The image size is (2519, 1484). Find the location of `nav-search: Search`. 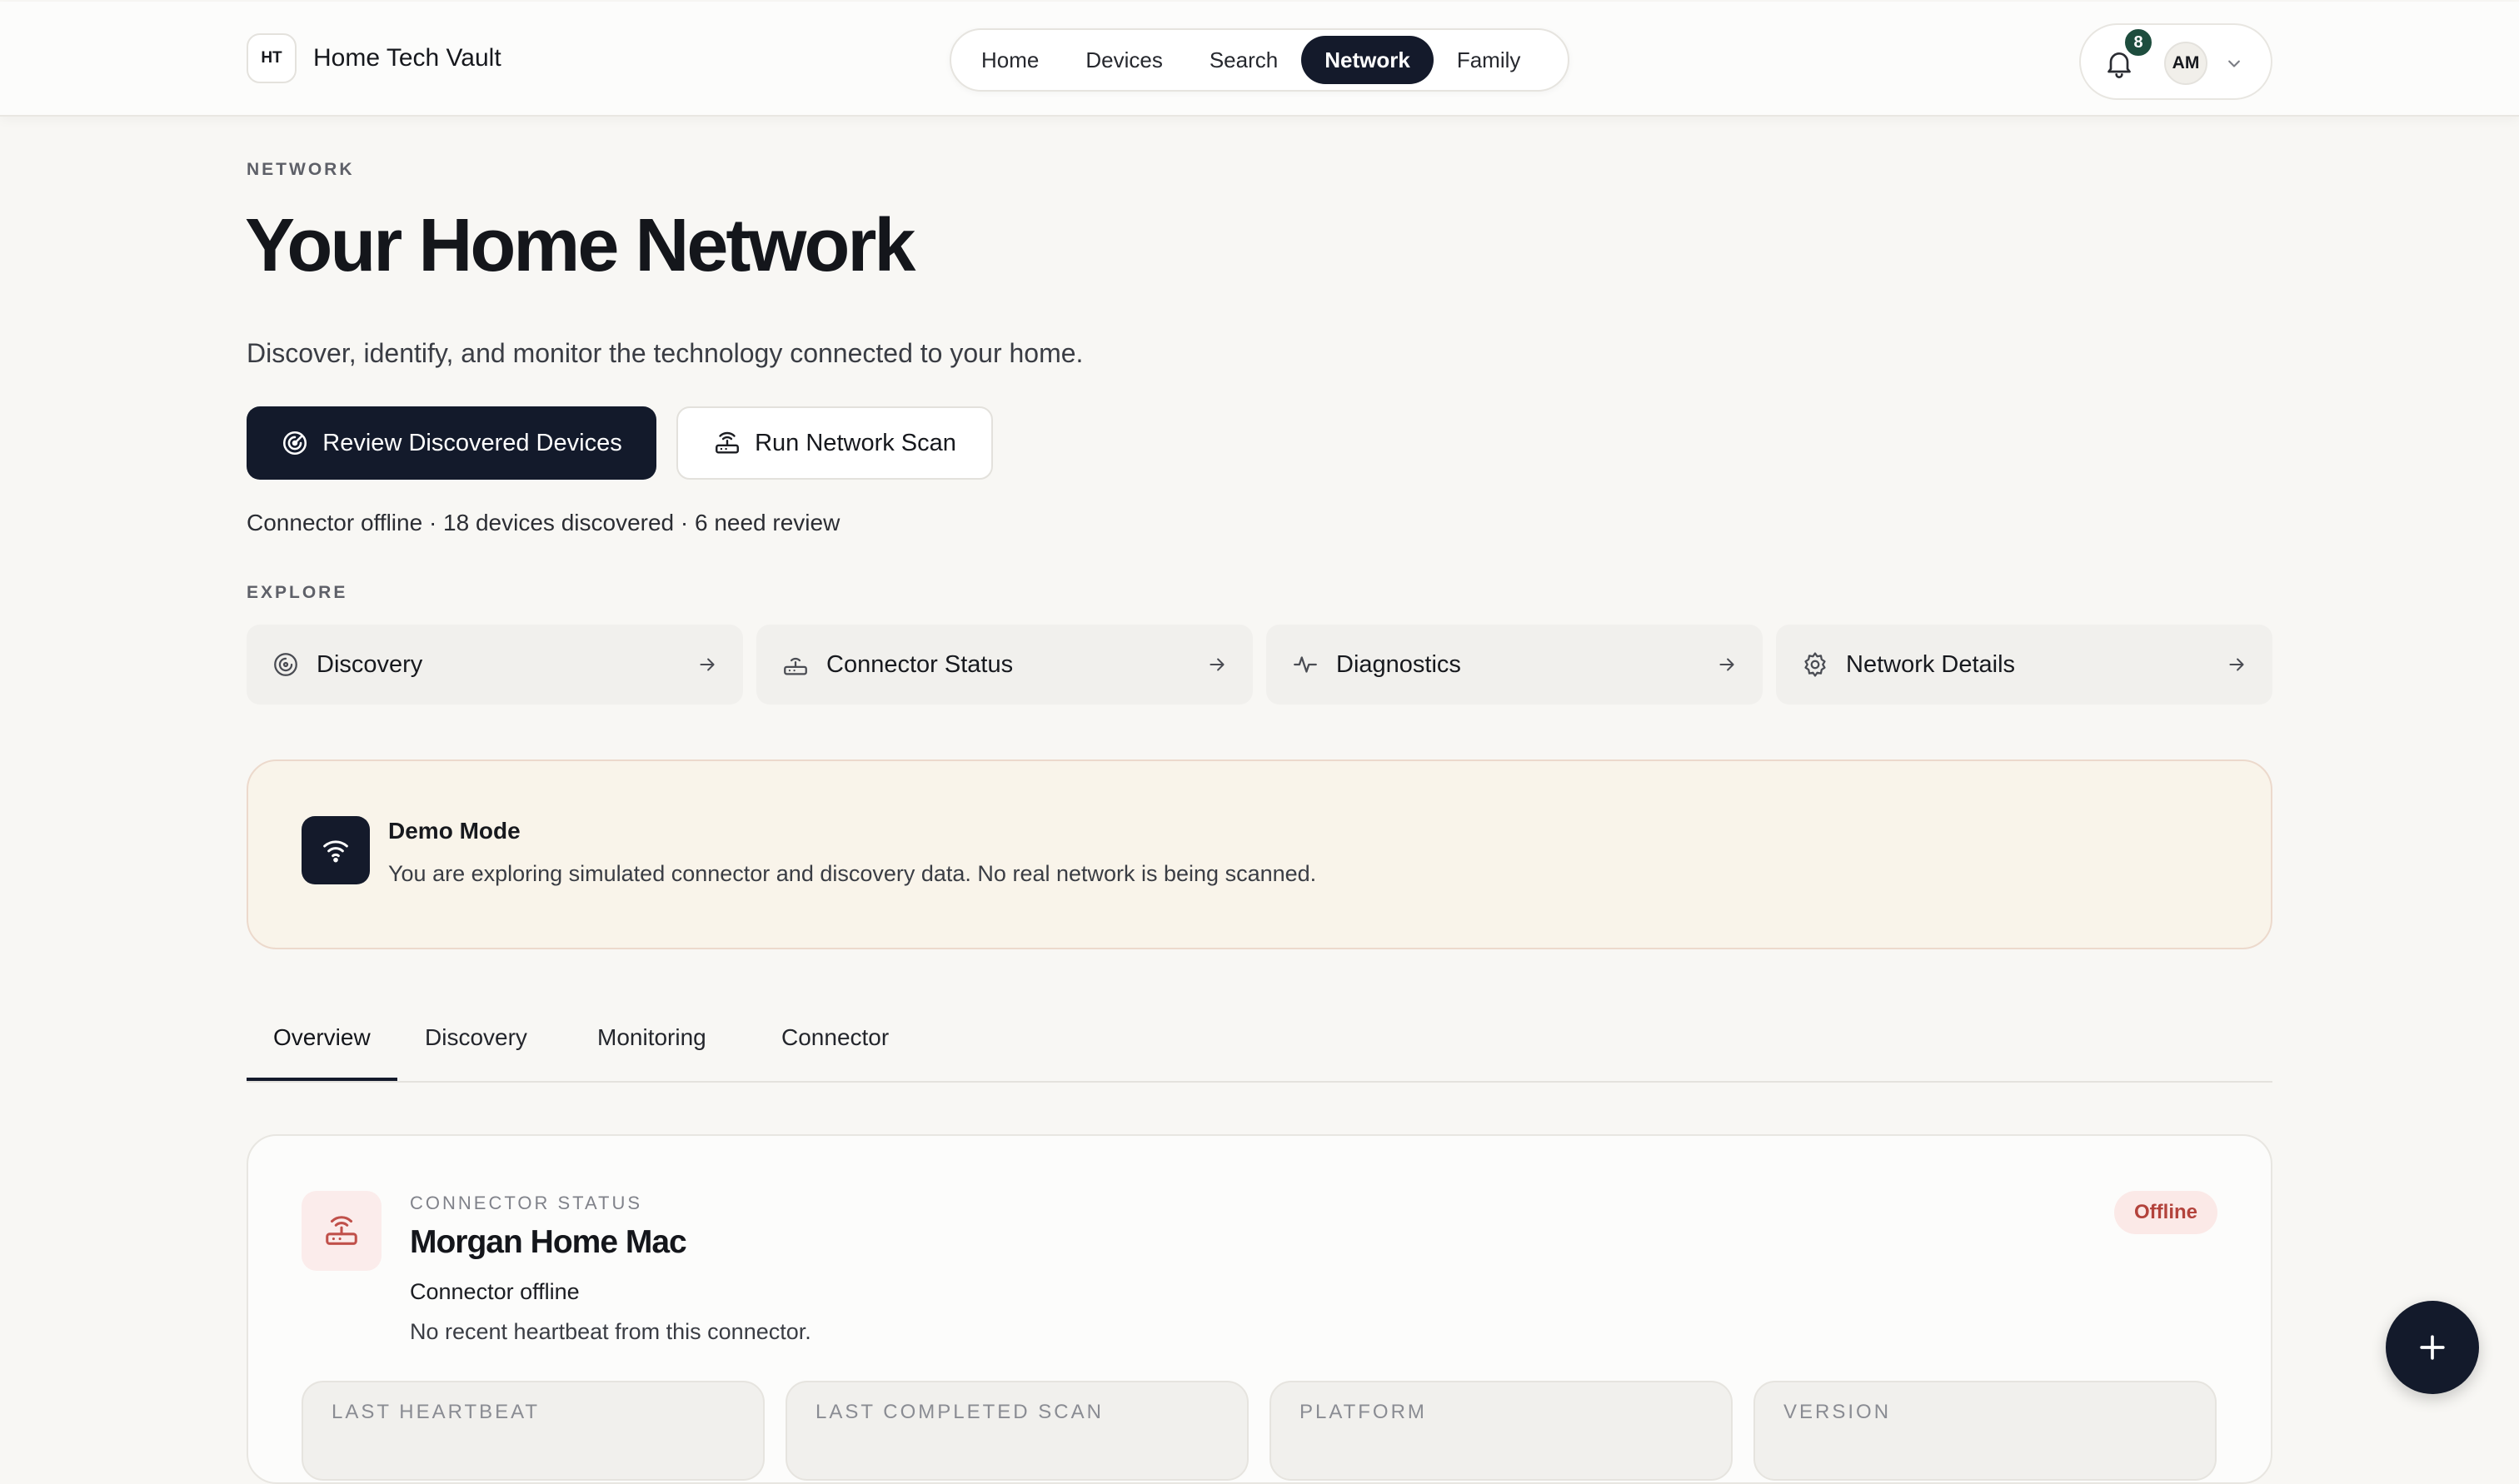

nav-search: Search is located at coordinates (1243, 60).